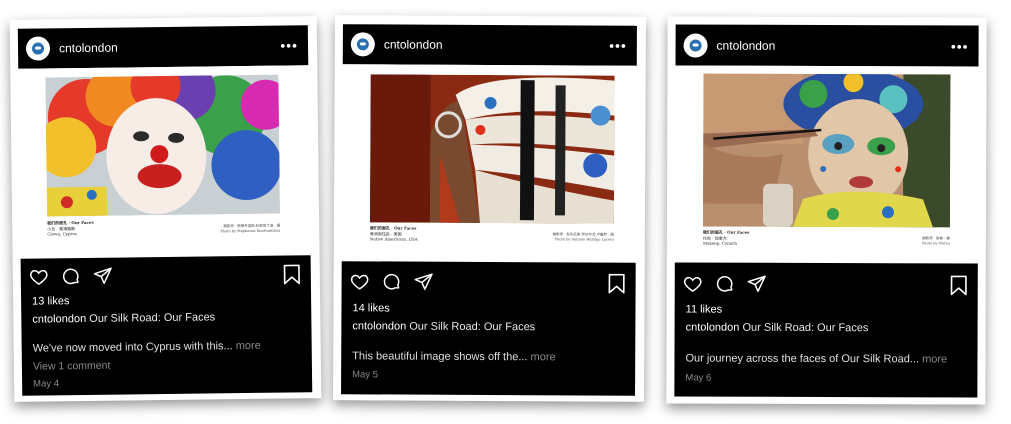  I want to click on post-date: May 6, so click(698, 378).